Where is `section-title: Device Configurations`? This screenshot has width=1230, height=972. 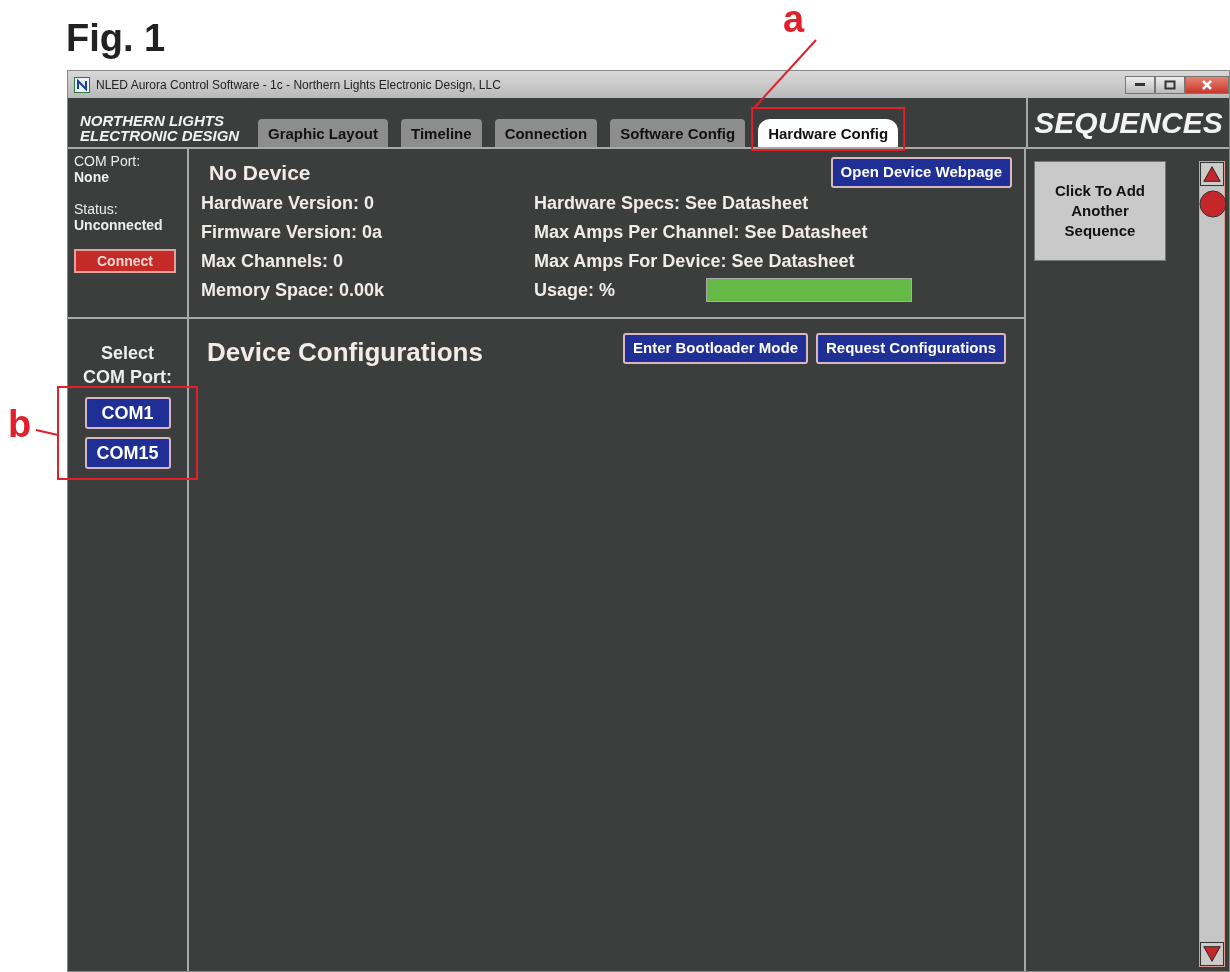
section-title: Device Configurations is located at coordinates (345, 352).